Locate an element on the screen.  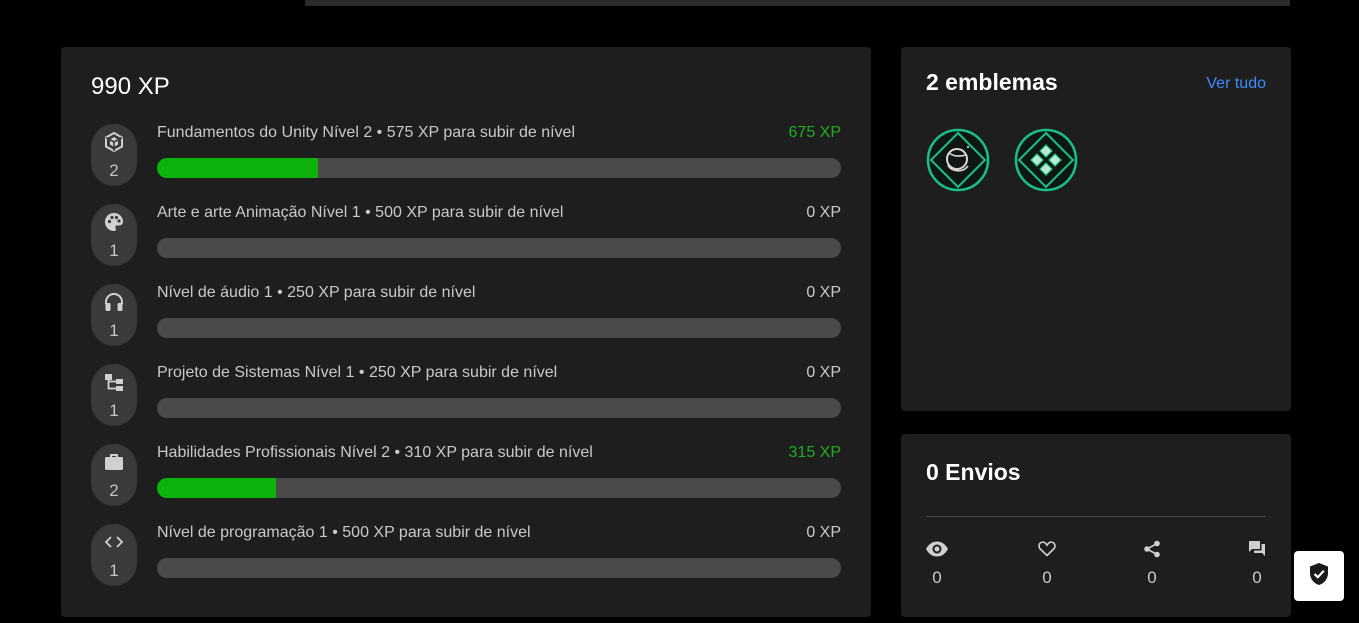
comments-icon is located at coordinates (1257, 549).